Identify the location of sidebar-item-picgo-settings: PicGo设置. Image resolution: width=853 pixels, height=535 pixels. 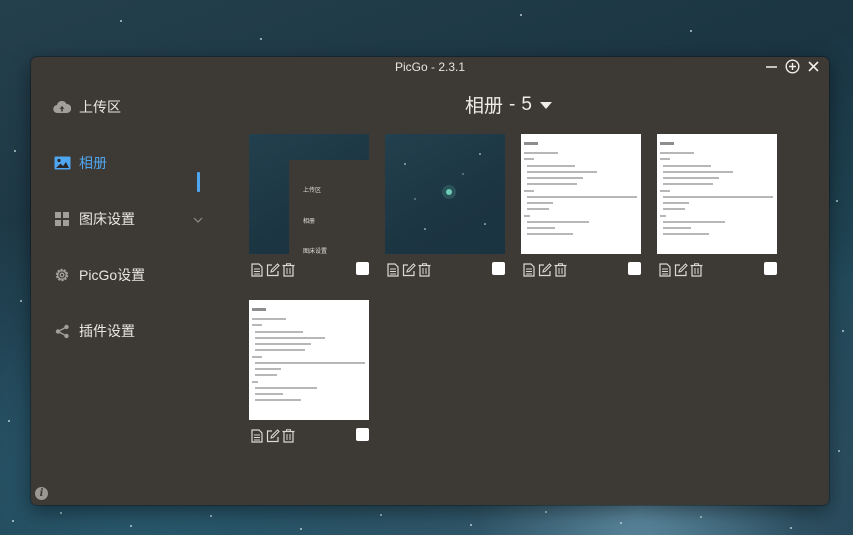
(133, 275).